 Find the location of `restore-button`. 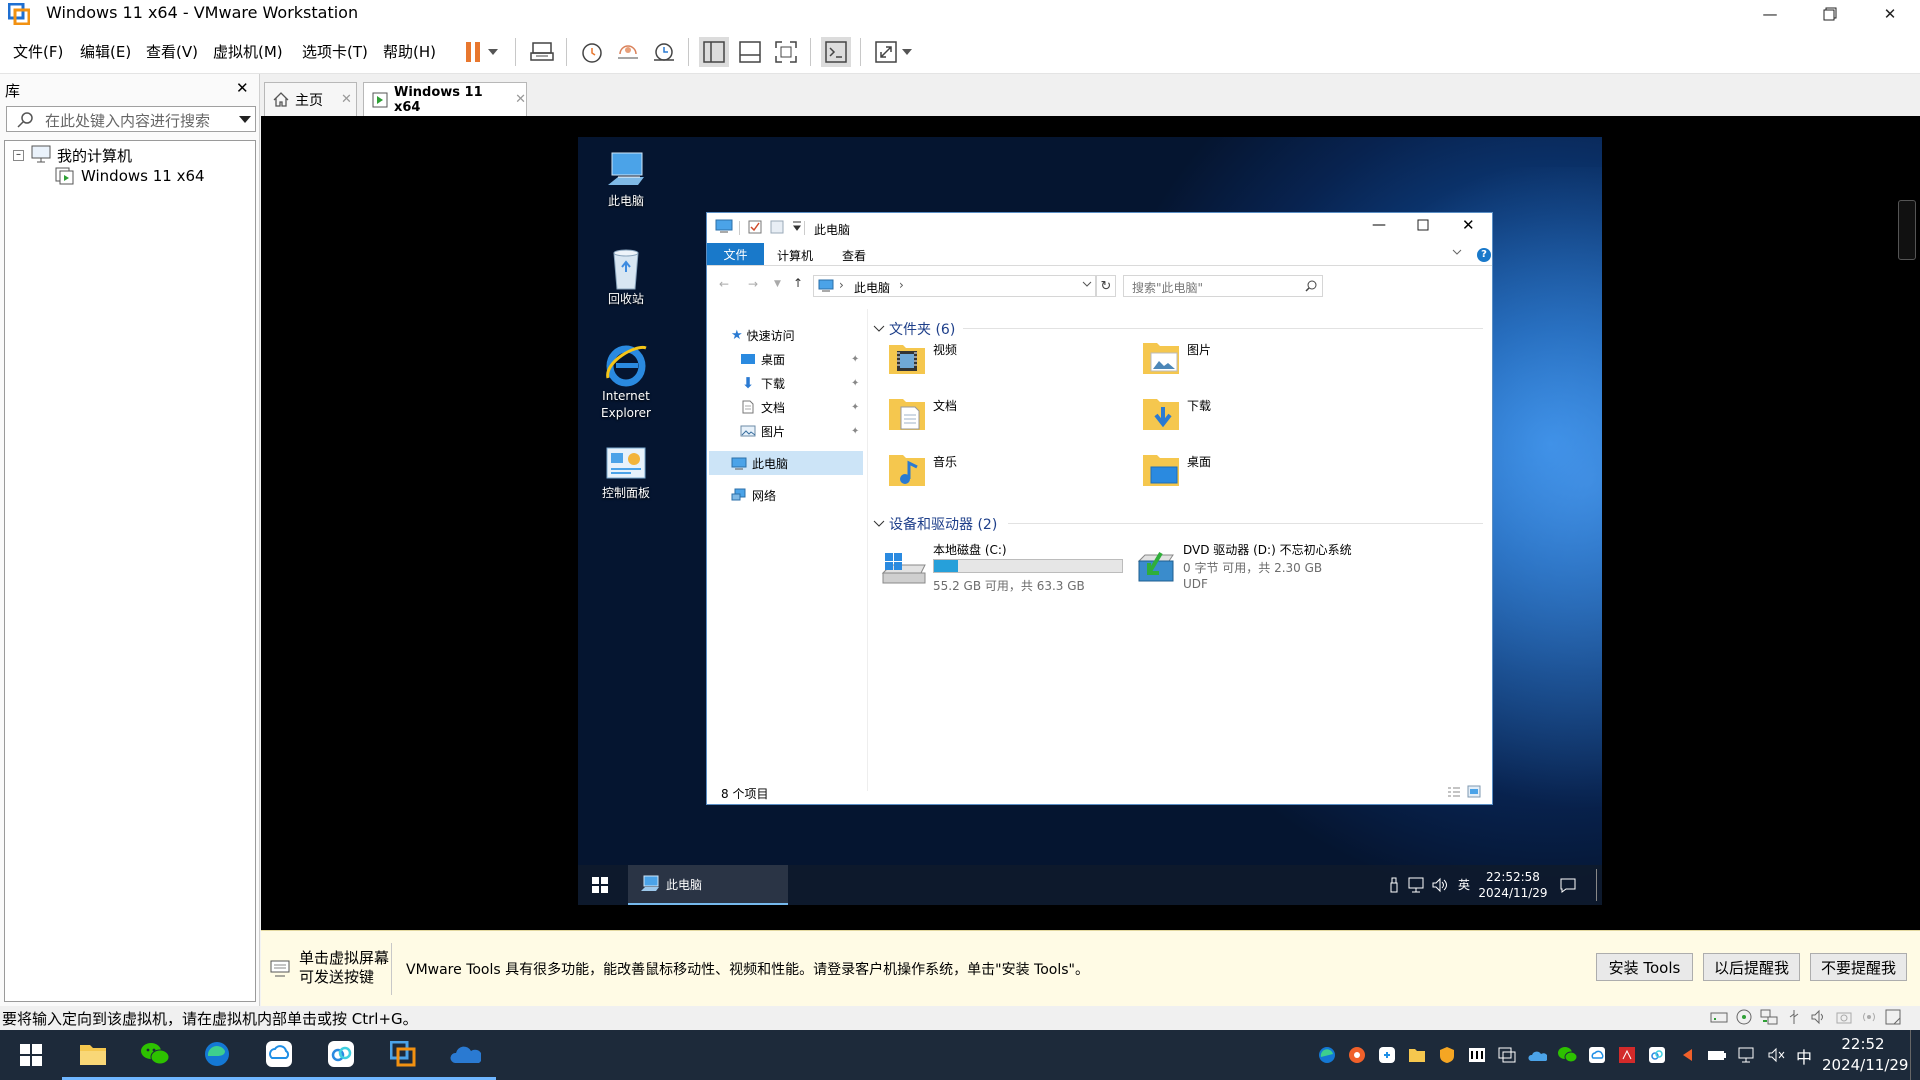

restore-button is located at coordinates (1830, 14).